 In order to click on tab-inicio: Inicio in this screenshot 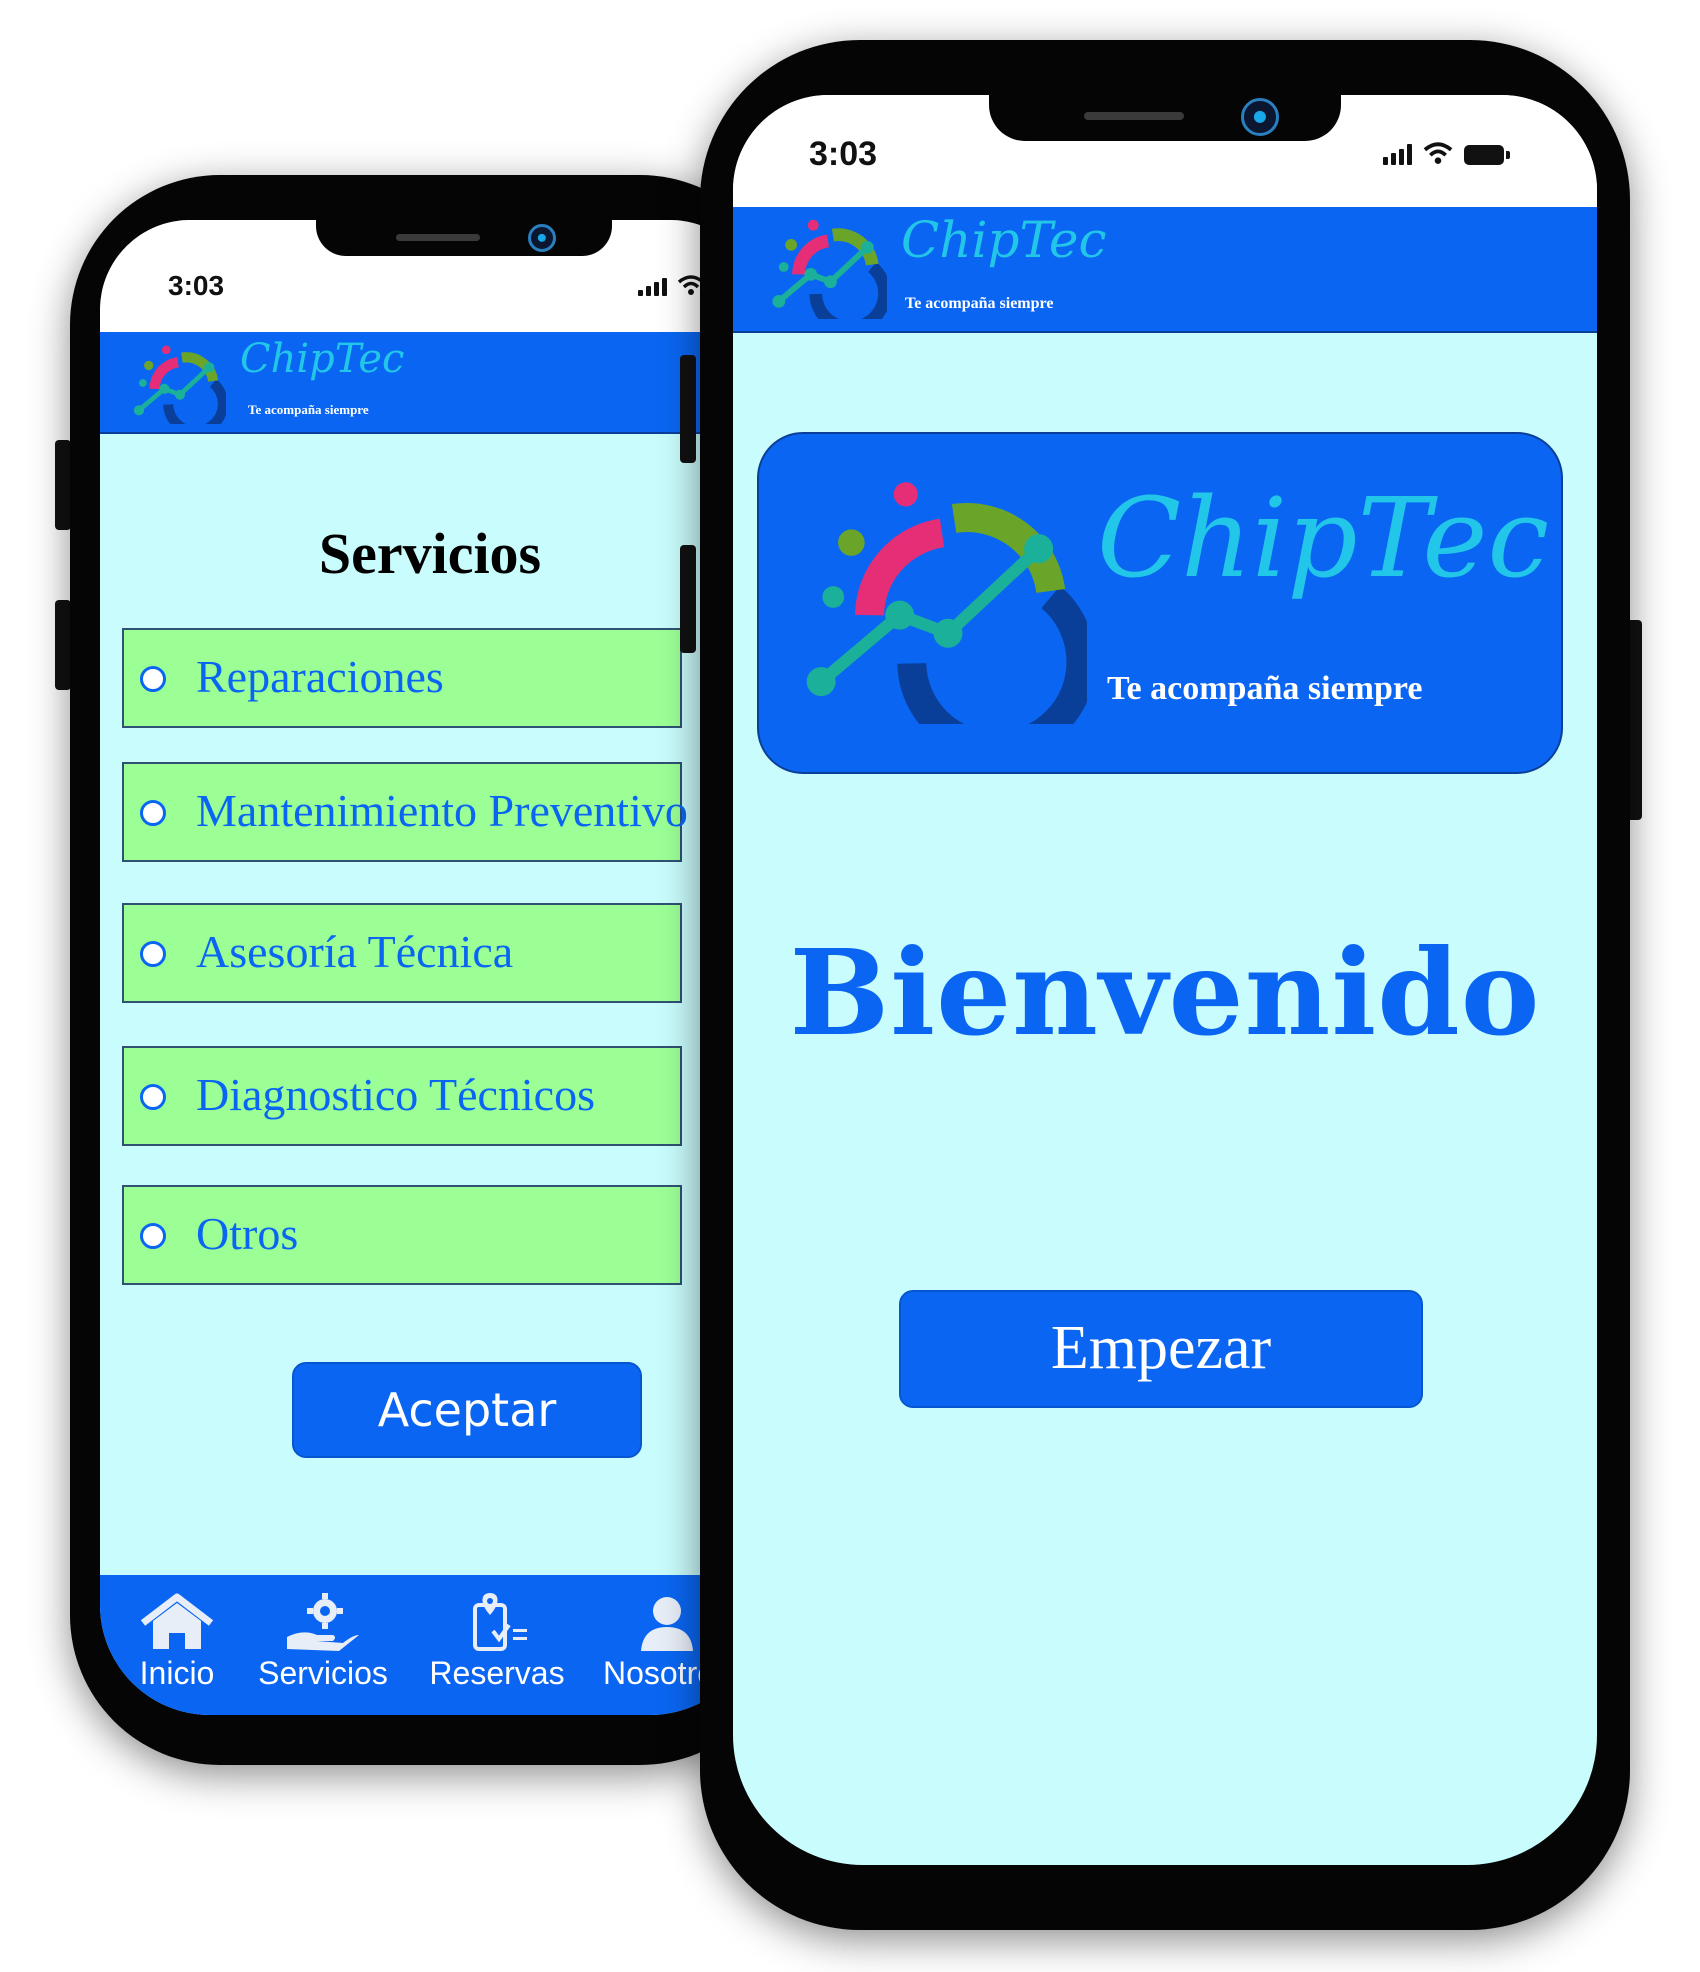, I will do `click(177, 1641)`.